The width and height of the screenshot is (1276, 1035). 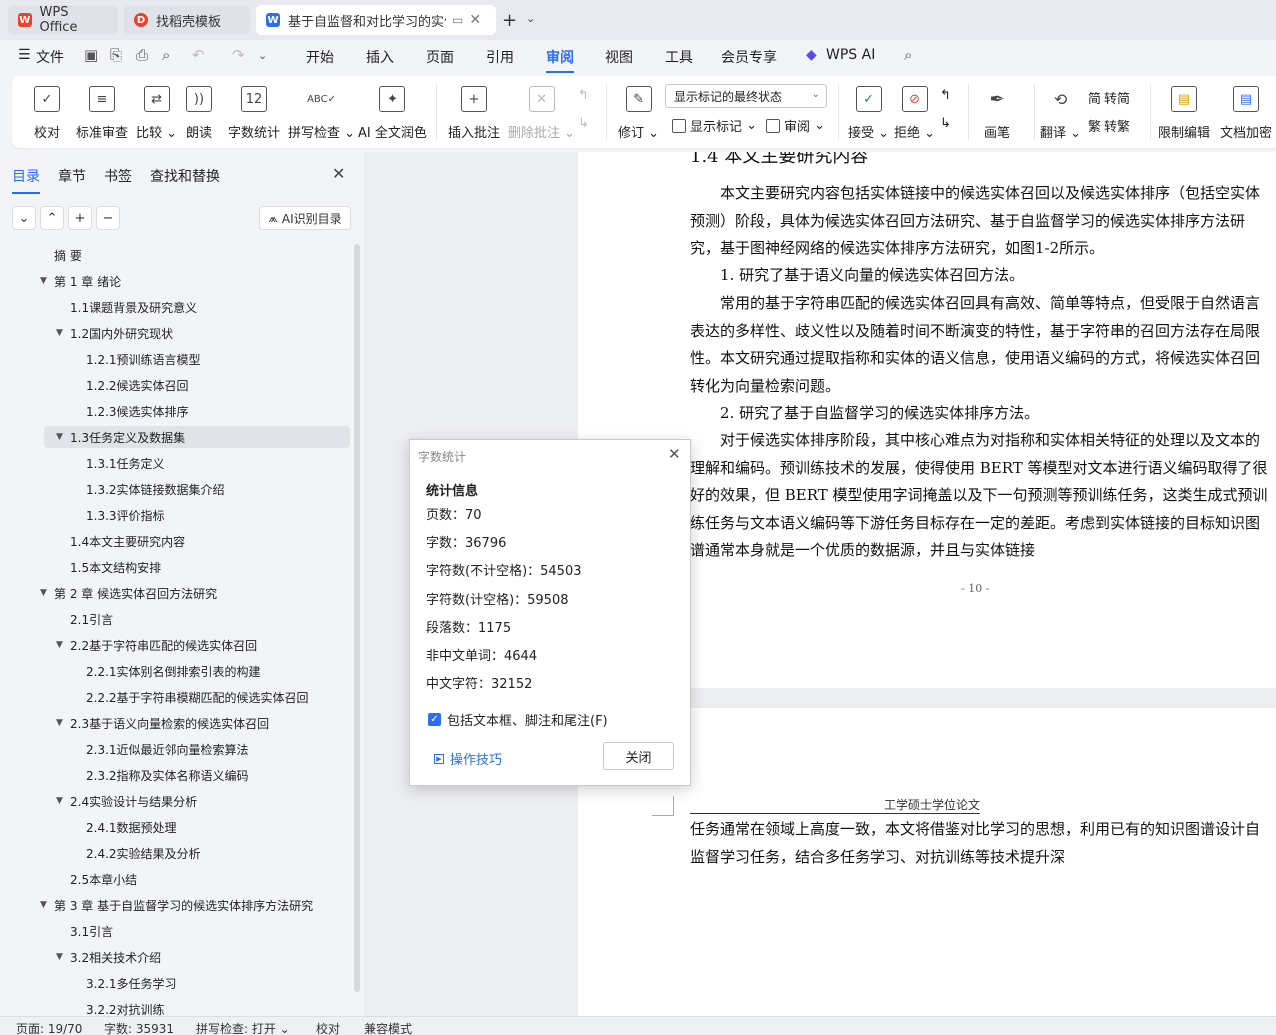 What do you see at coordinates (175, 853) in the screenshot?
I see `toc-item: 2.4.2实验结果及分析` at bounding box center [175, 853].